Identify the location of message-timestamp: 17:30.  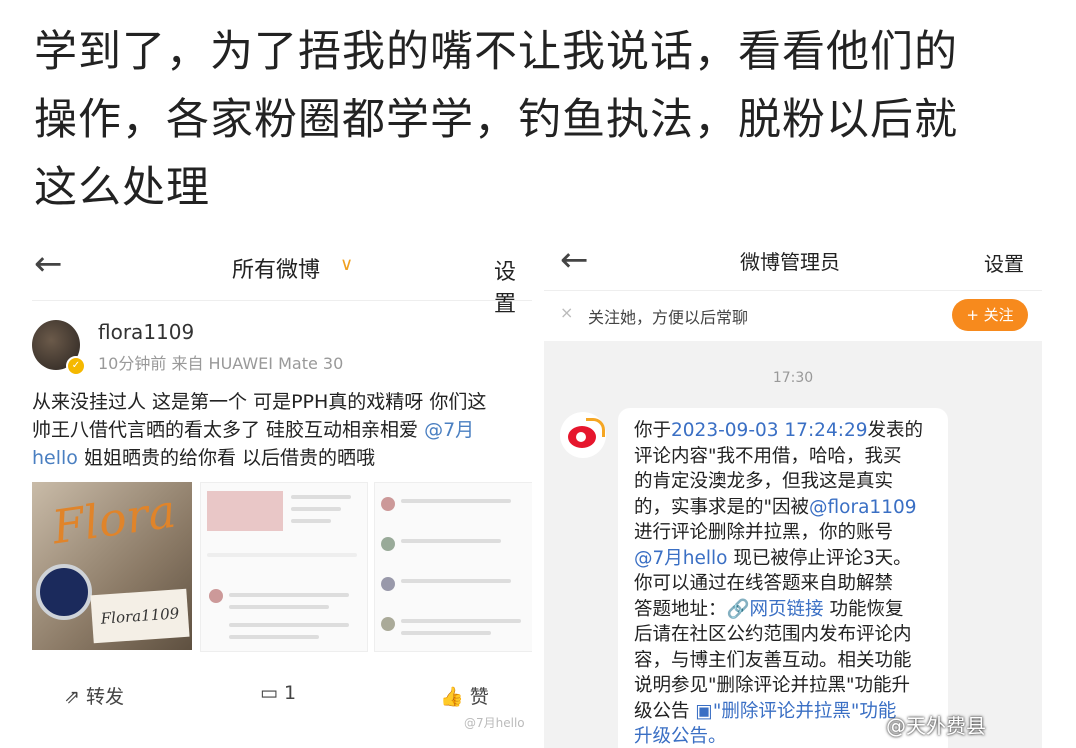
(793, 378).